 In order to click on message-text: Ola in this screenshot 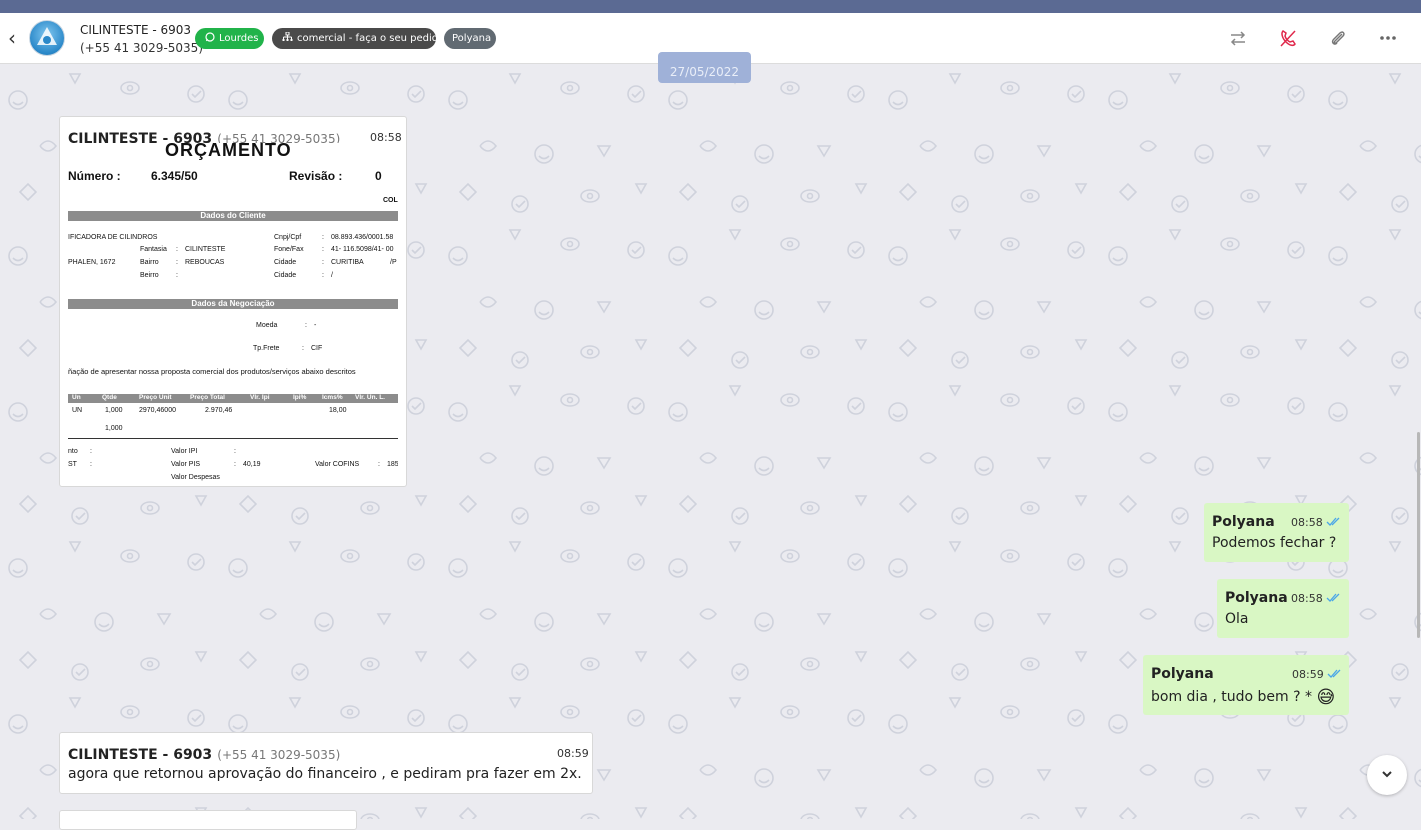, I will do `click(1237, 619)`.